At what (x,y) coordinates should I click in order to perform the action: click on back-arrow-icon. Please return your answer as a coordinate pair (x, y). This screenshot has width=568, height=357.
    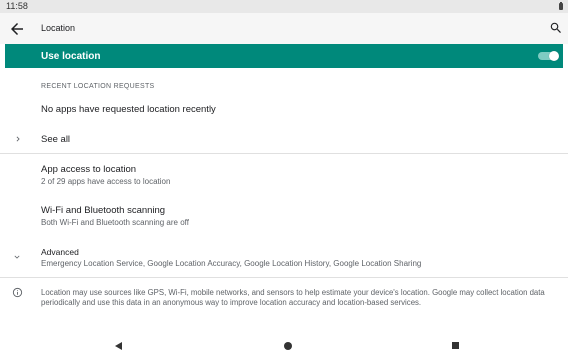
    Looking at the image, I should click on (17, 29).